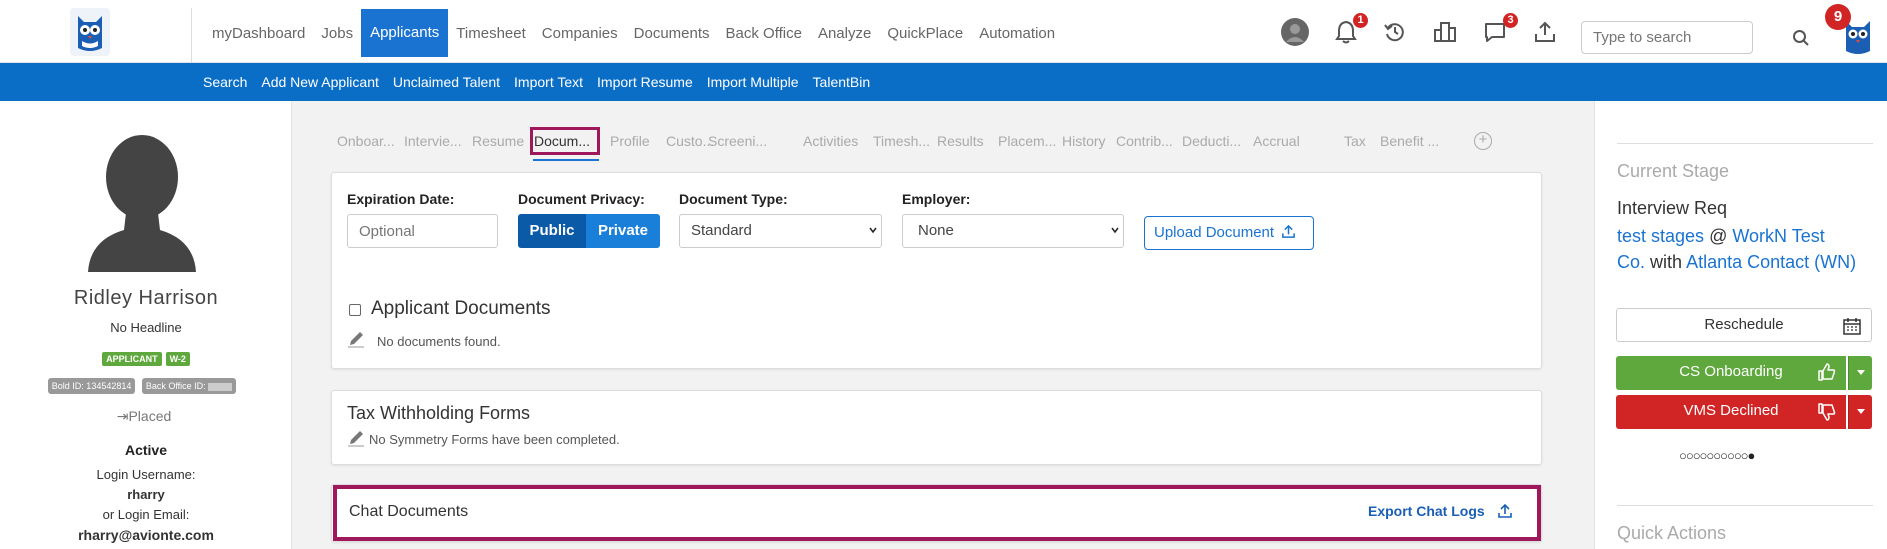  Describe the element at coordinates (967, 143) in the screenshot. I see `tab-results: Results` at that location.